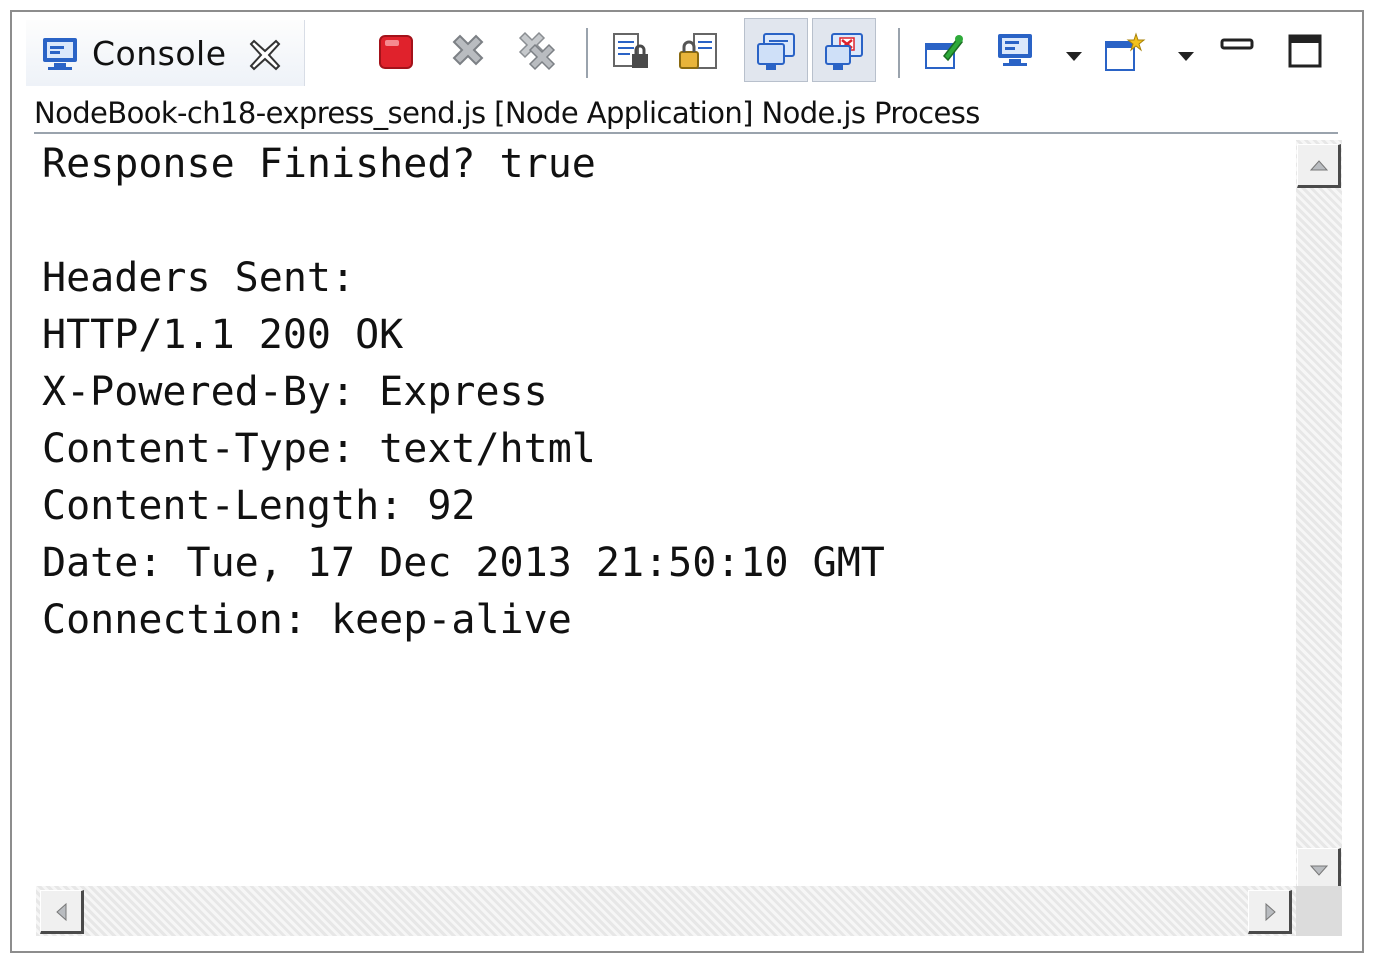 Image resolution: width=1374 pixels, height=961 pixels. What do you see at coordinates (223, 335) in the screenshot?
I see `console-line: HTTP/1.1 200 OK` at bounding box center [223, 335].